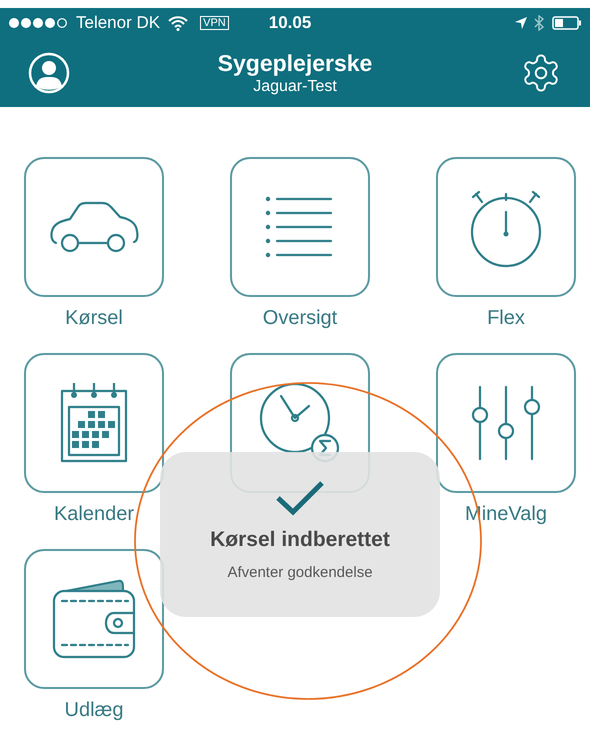 This screenshot has width=590, height=736. I want to click on location-arrow-icon, so click(521, 23).